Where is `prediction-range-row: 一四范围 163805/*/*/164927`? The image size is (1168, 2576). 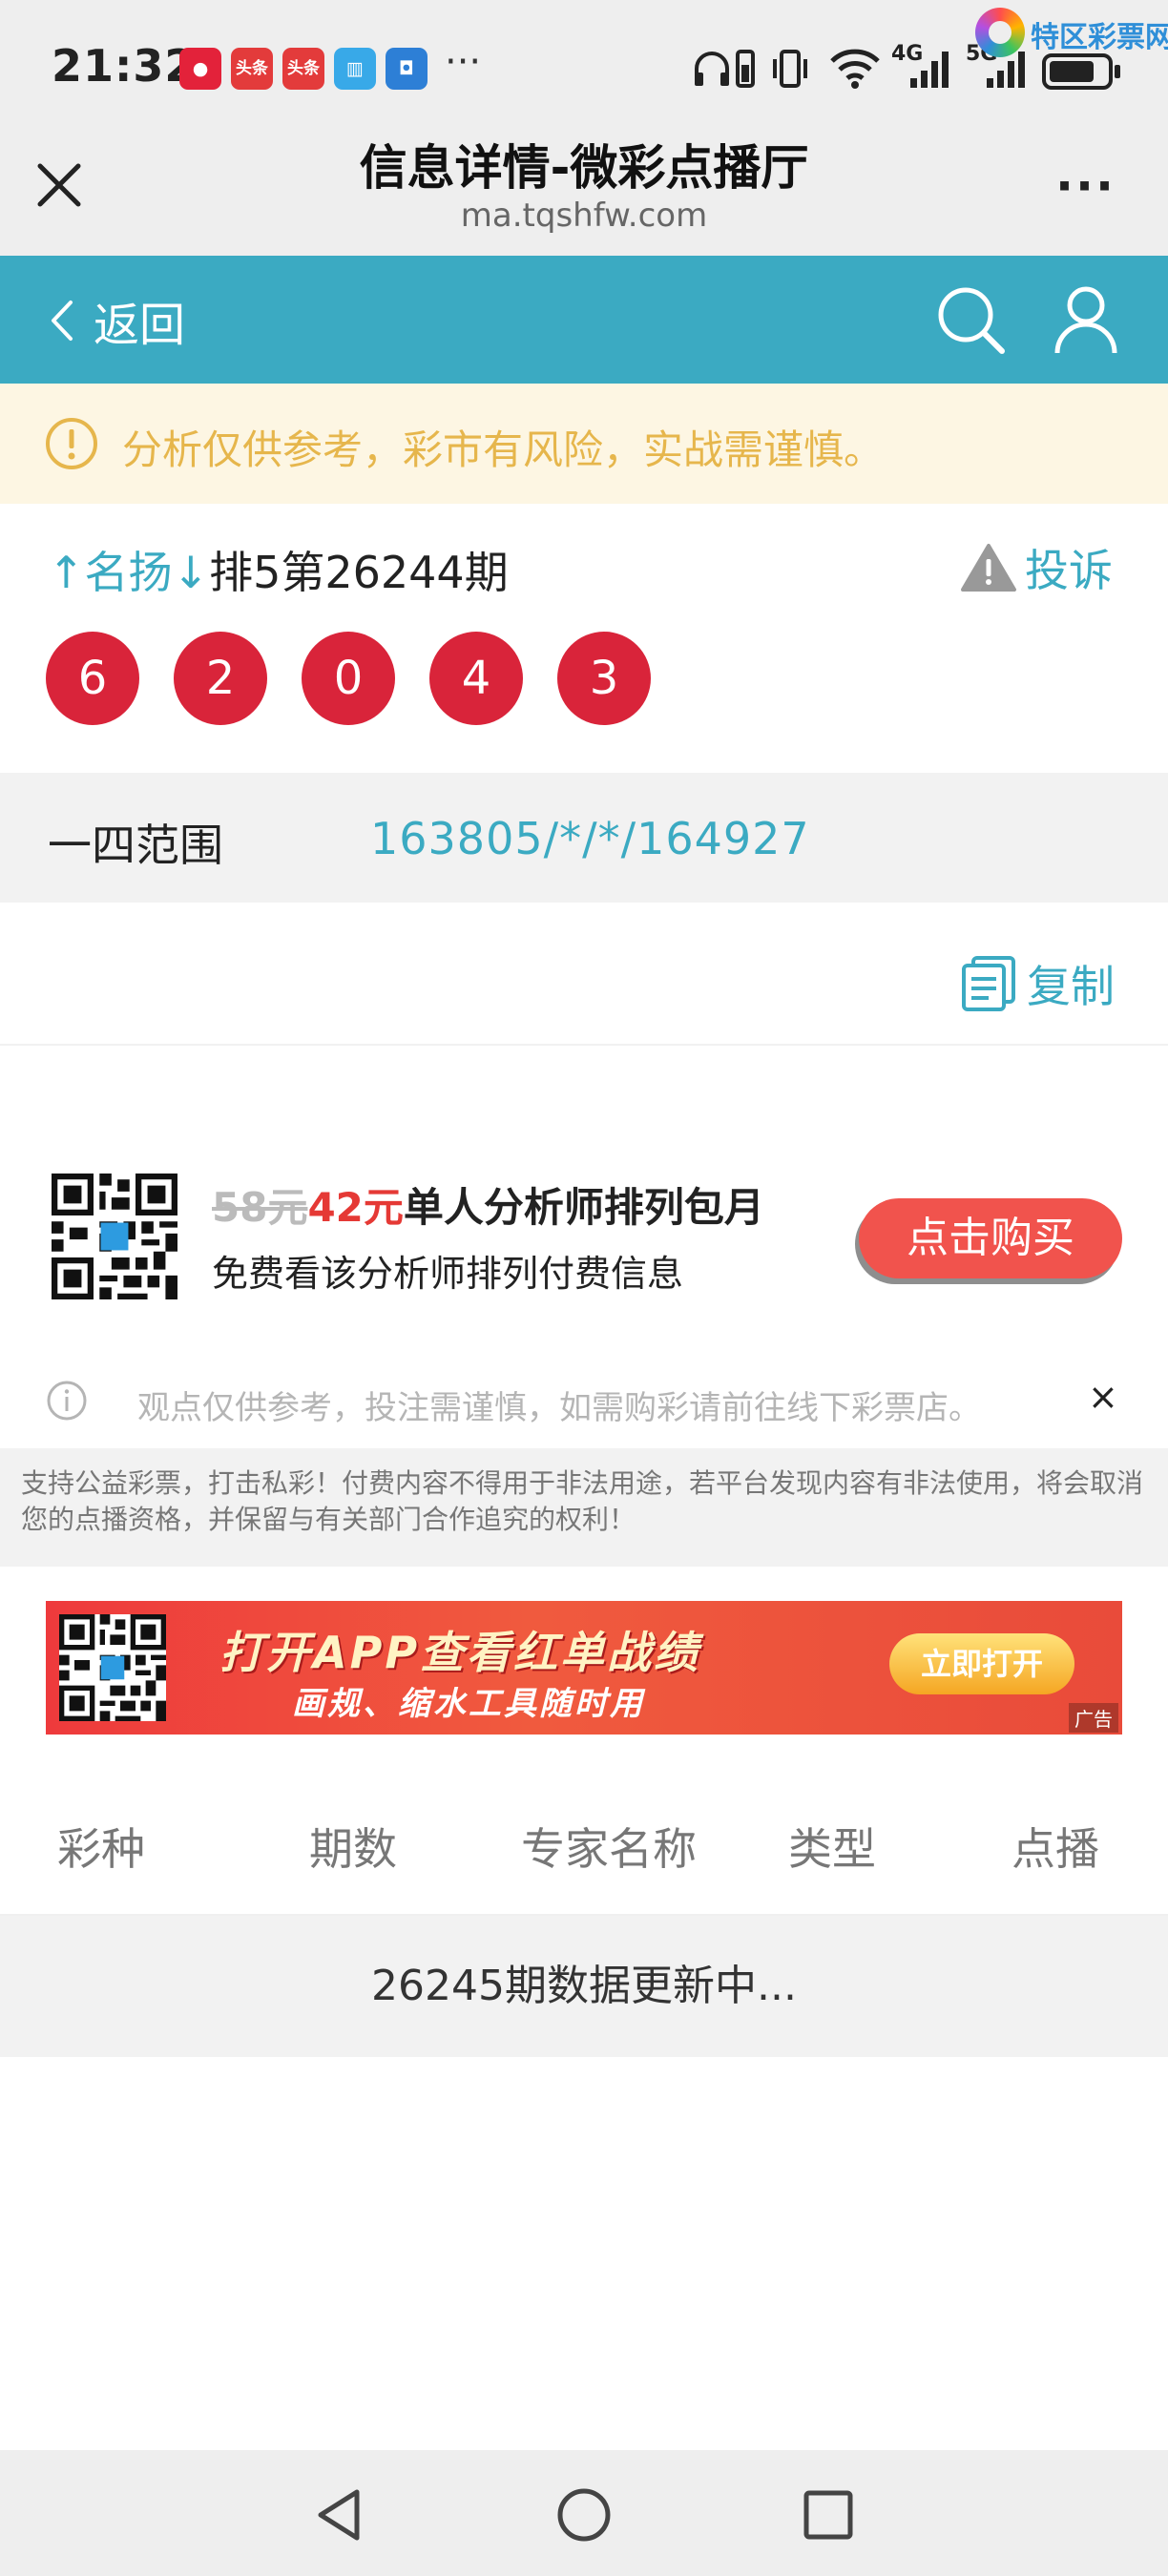 prediction-range-row: 一四范围 163805/*/*/164927 is located at coordinates (584, 838).